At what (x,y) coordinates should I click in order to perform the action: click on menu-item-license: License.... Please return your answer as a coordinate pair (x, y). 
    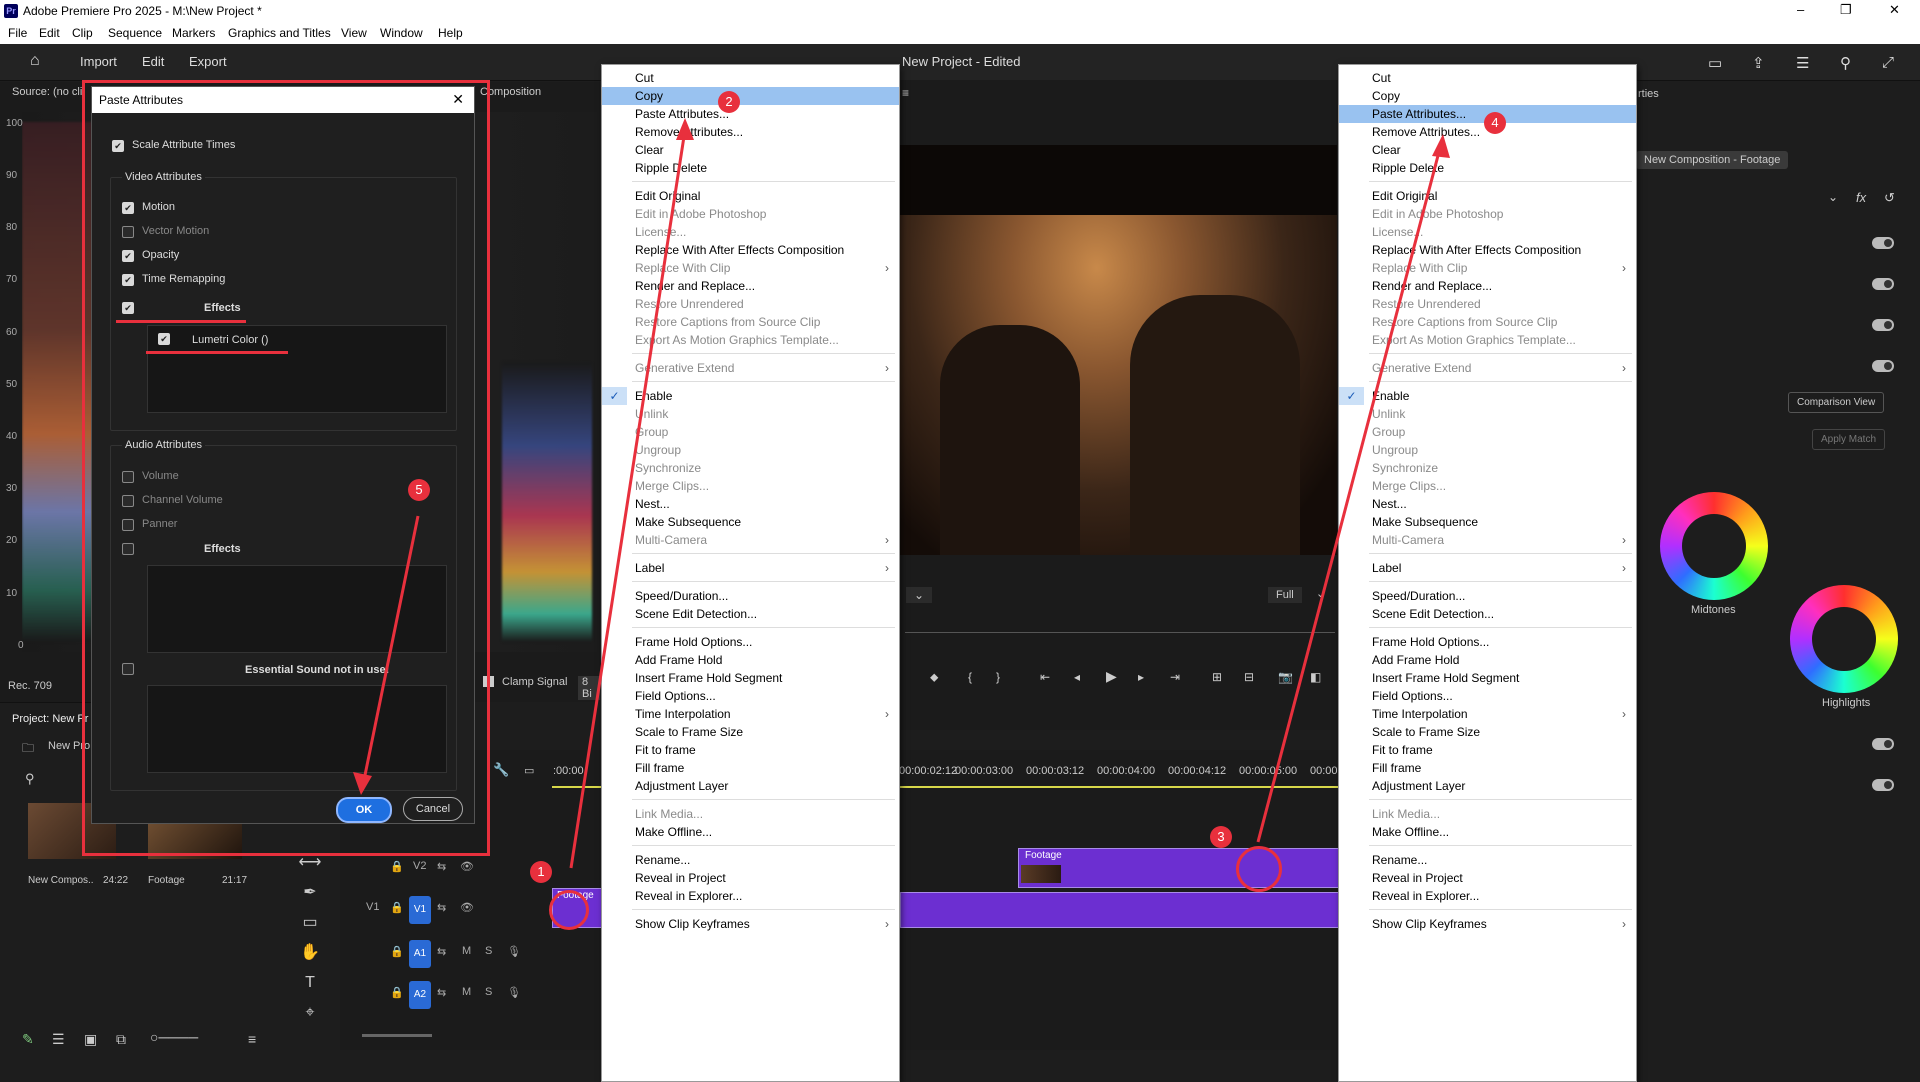
    Looking at the image, I should click on (1487, 232).